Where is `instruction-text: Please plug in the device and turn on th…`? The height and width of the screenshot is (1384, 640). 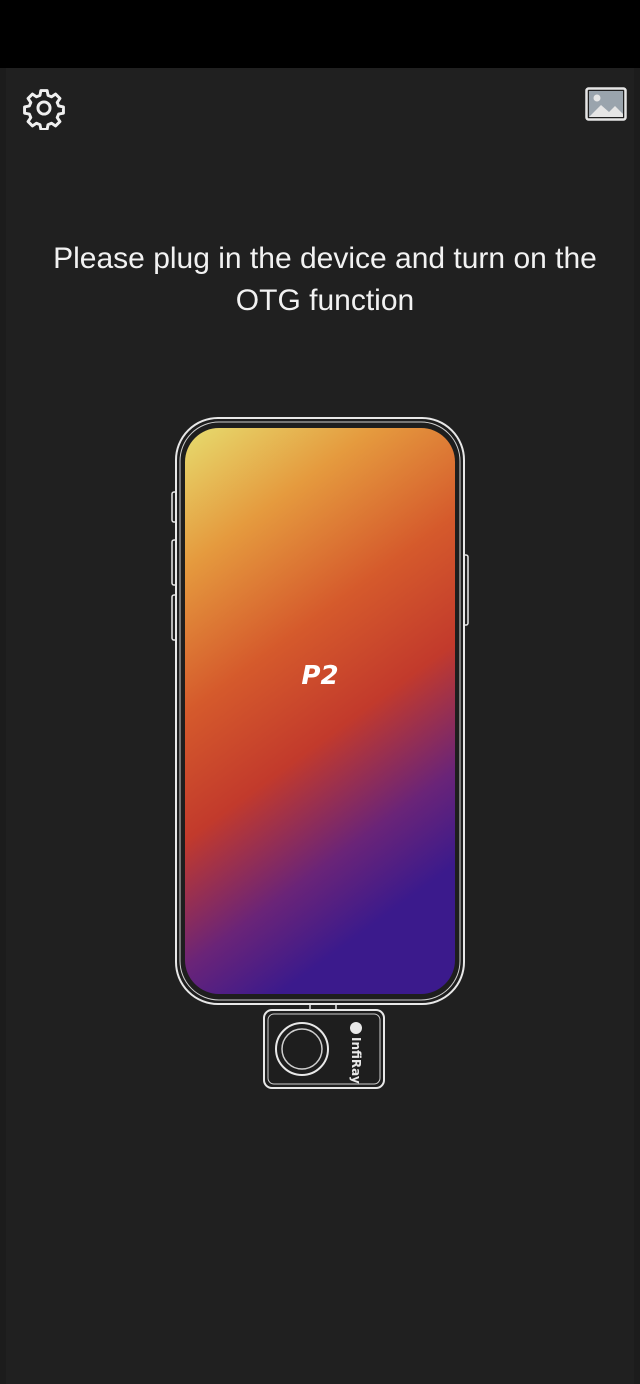
instruction-text: Please plug in the device and turn on th… is located at coordinates (325, 279).